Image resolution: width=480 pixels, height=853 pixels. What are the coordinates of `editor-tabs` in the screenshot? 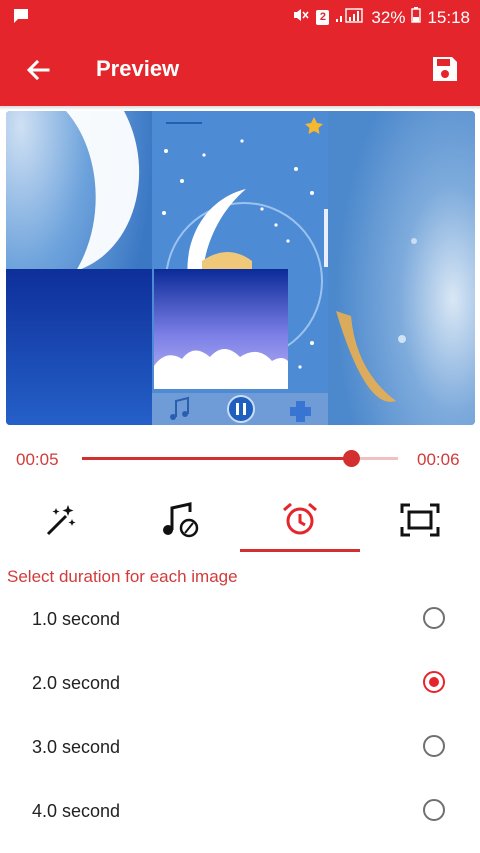 It's located at (240, 525).